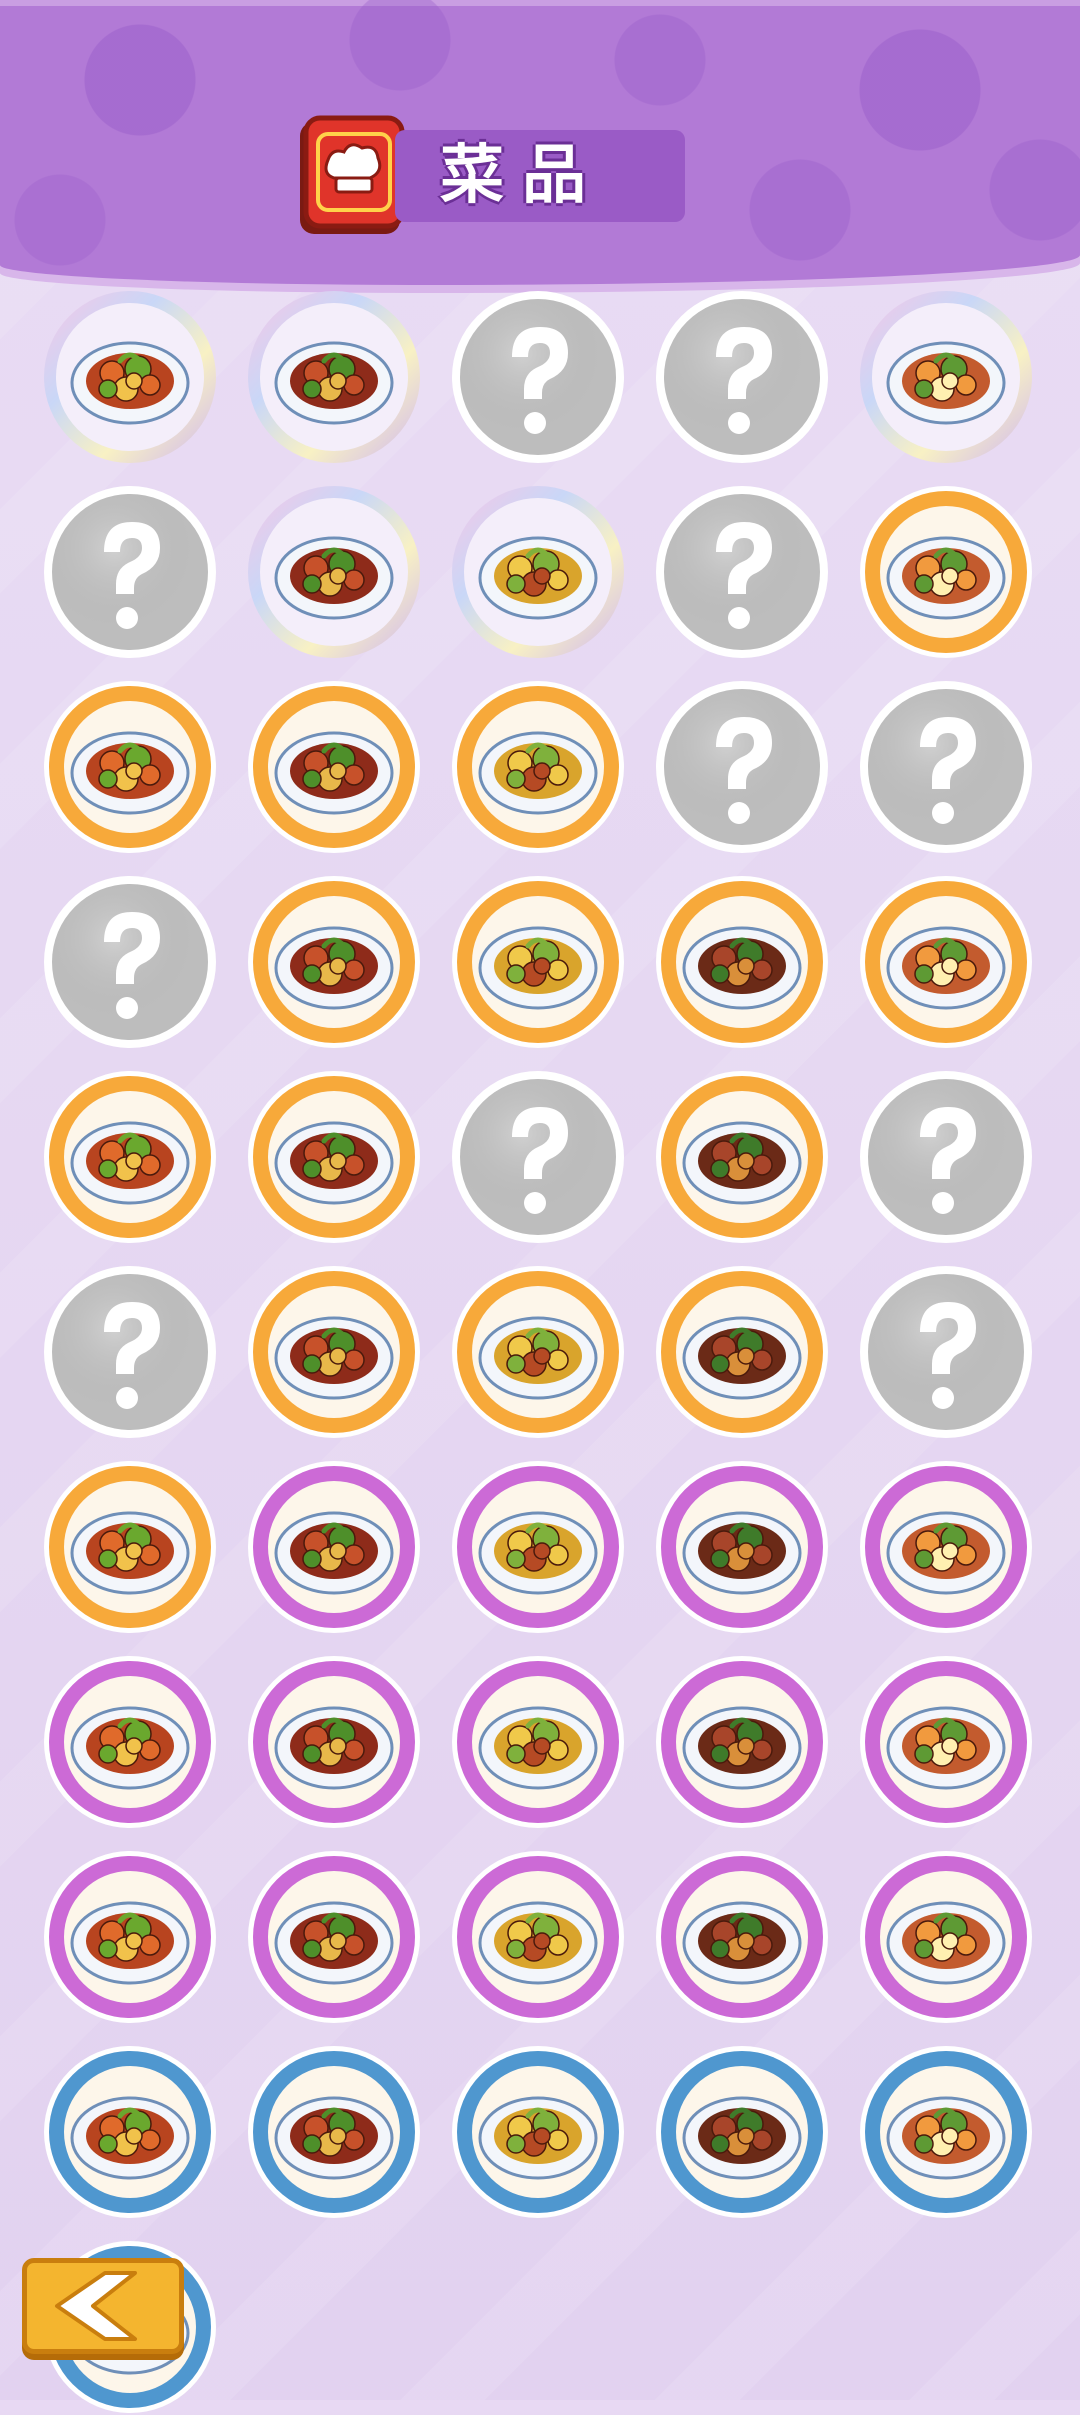 Image resolution: width=1080 pixels, height=2415 pixels. Describe the element at coordinates (96, 2306) in the screenshot. I see `back-arrow-icon` at that location.